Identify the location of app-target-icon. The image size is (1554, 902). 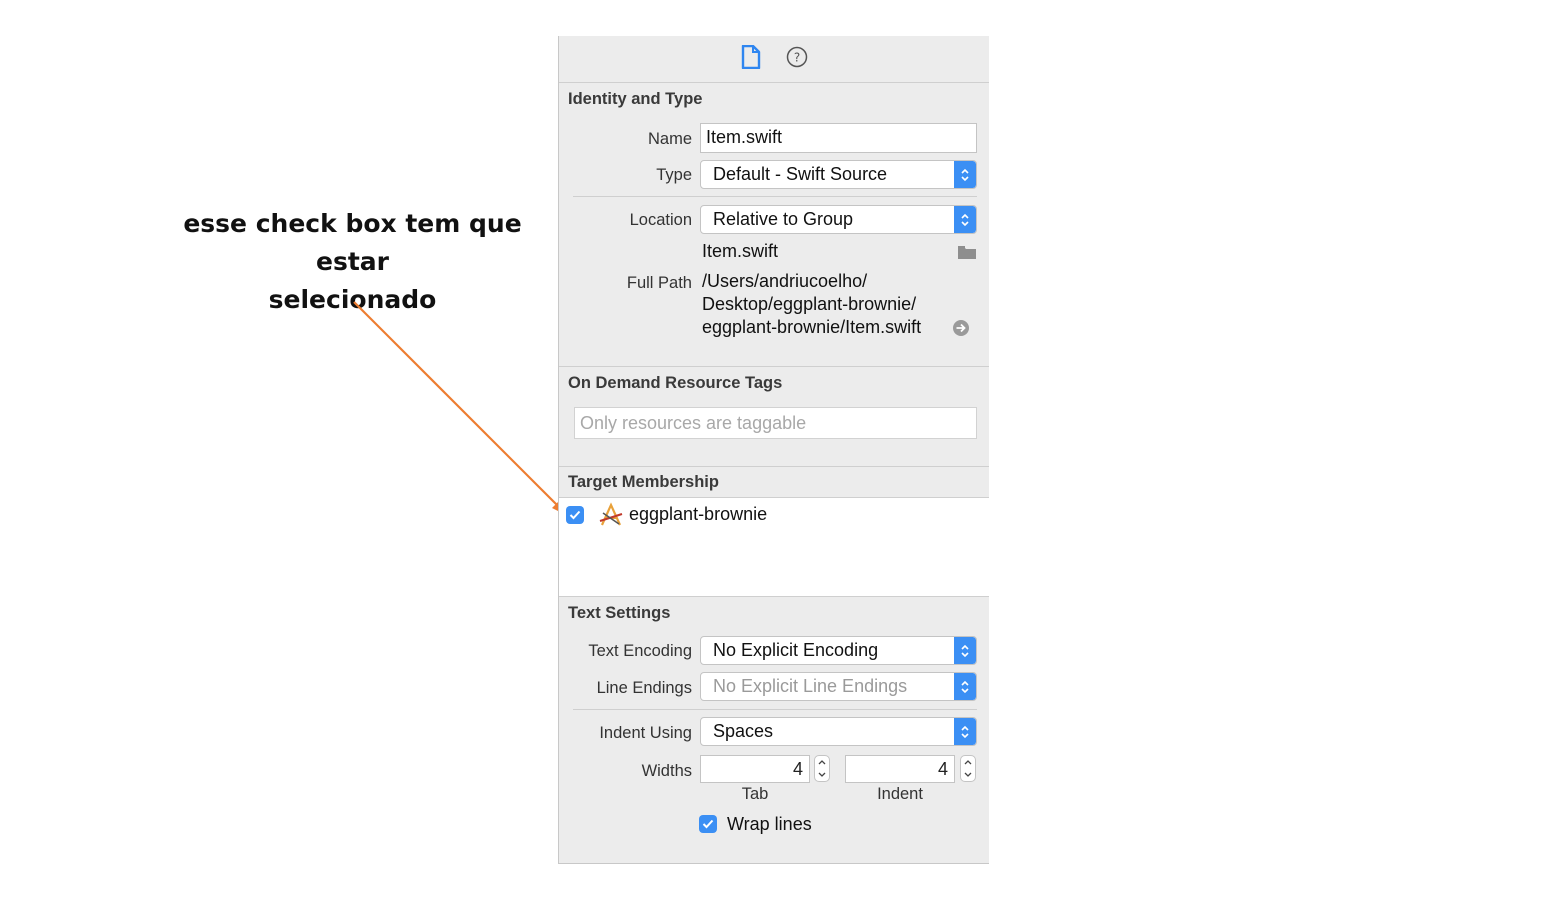
(611, 517).